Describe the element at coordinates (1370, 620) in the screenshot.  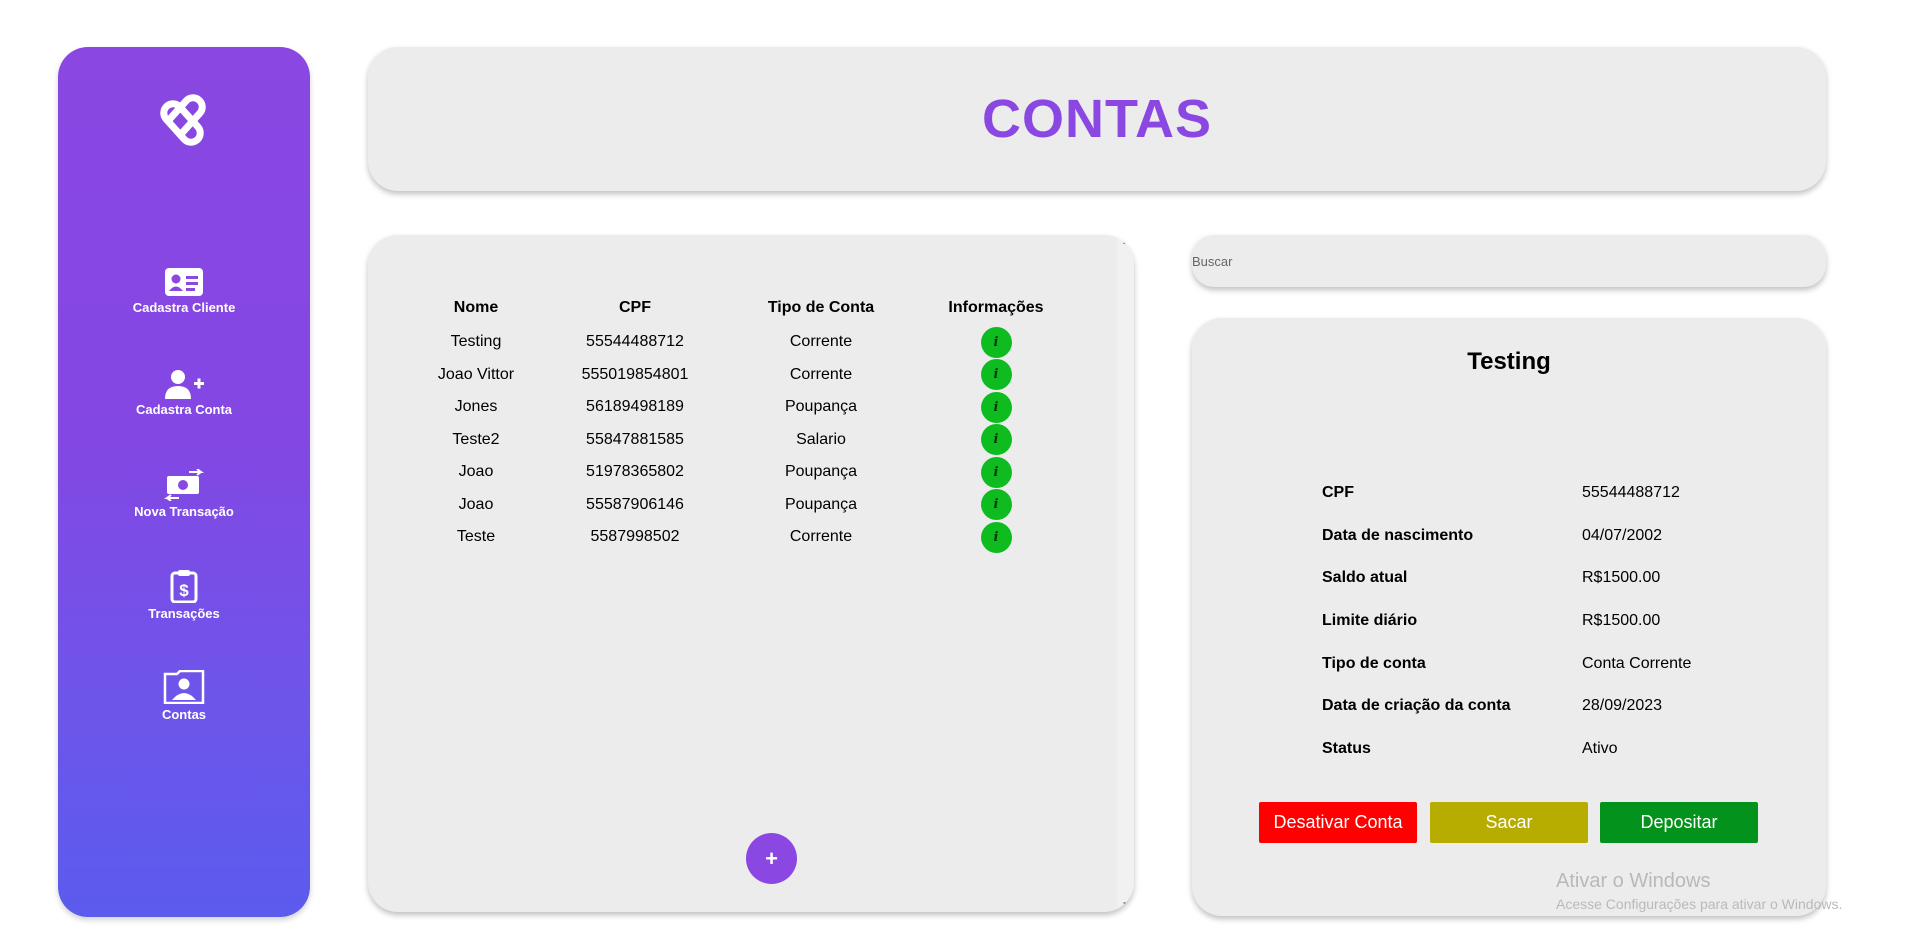
I see `field-label: Limite diário` at that location.